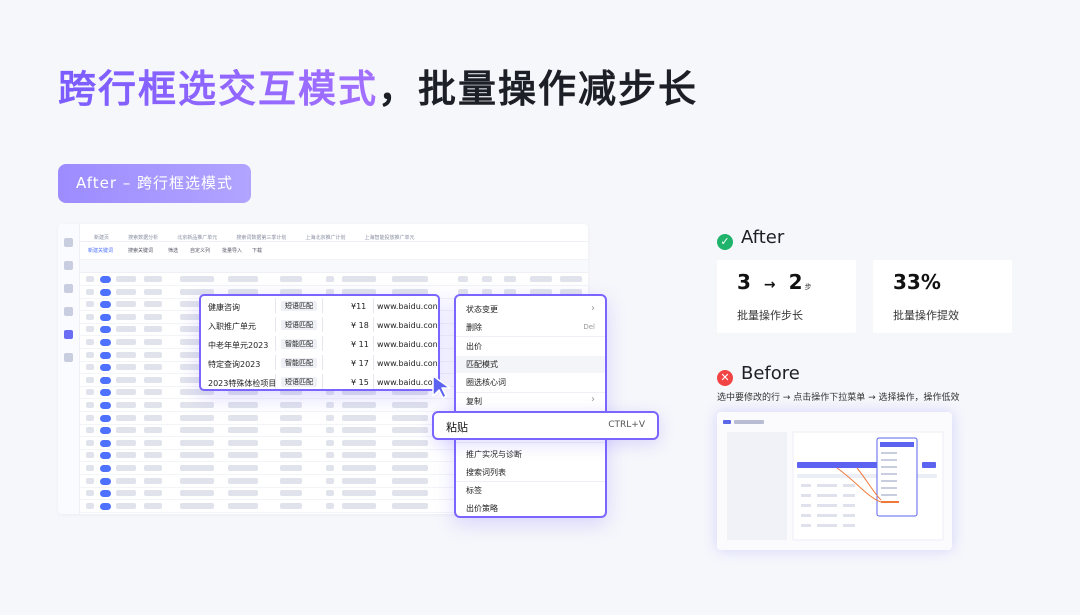  I want to click on efficiency-card: 33% 批量操作提效, so click(942, 296).